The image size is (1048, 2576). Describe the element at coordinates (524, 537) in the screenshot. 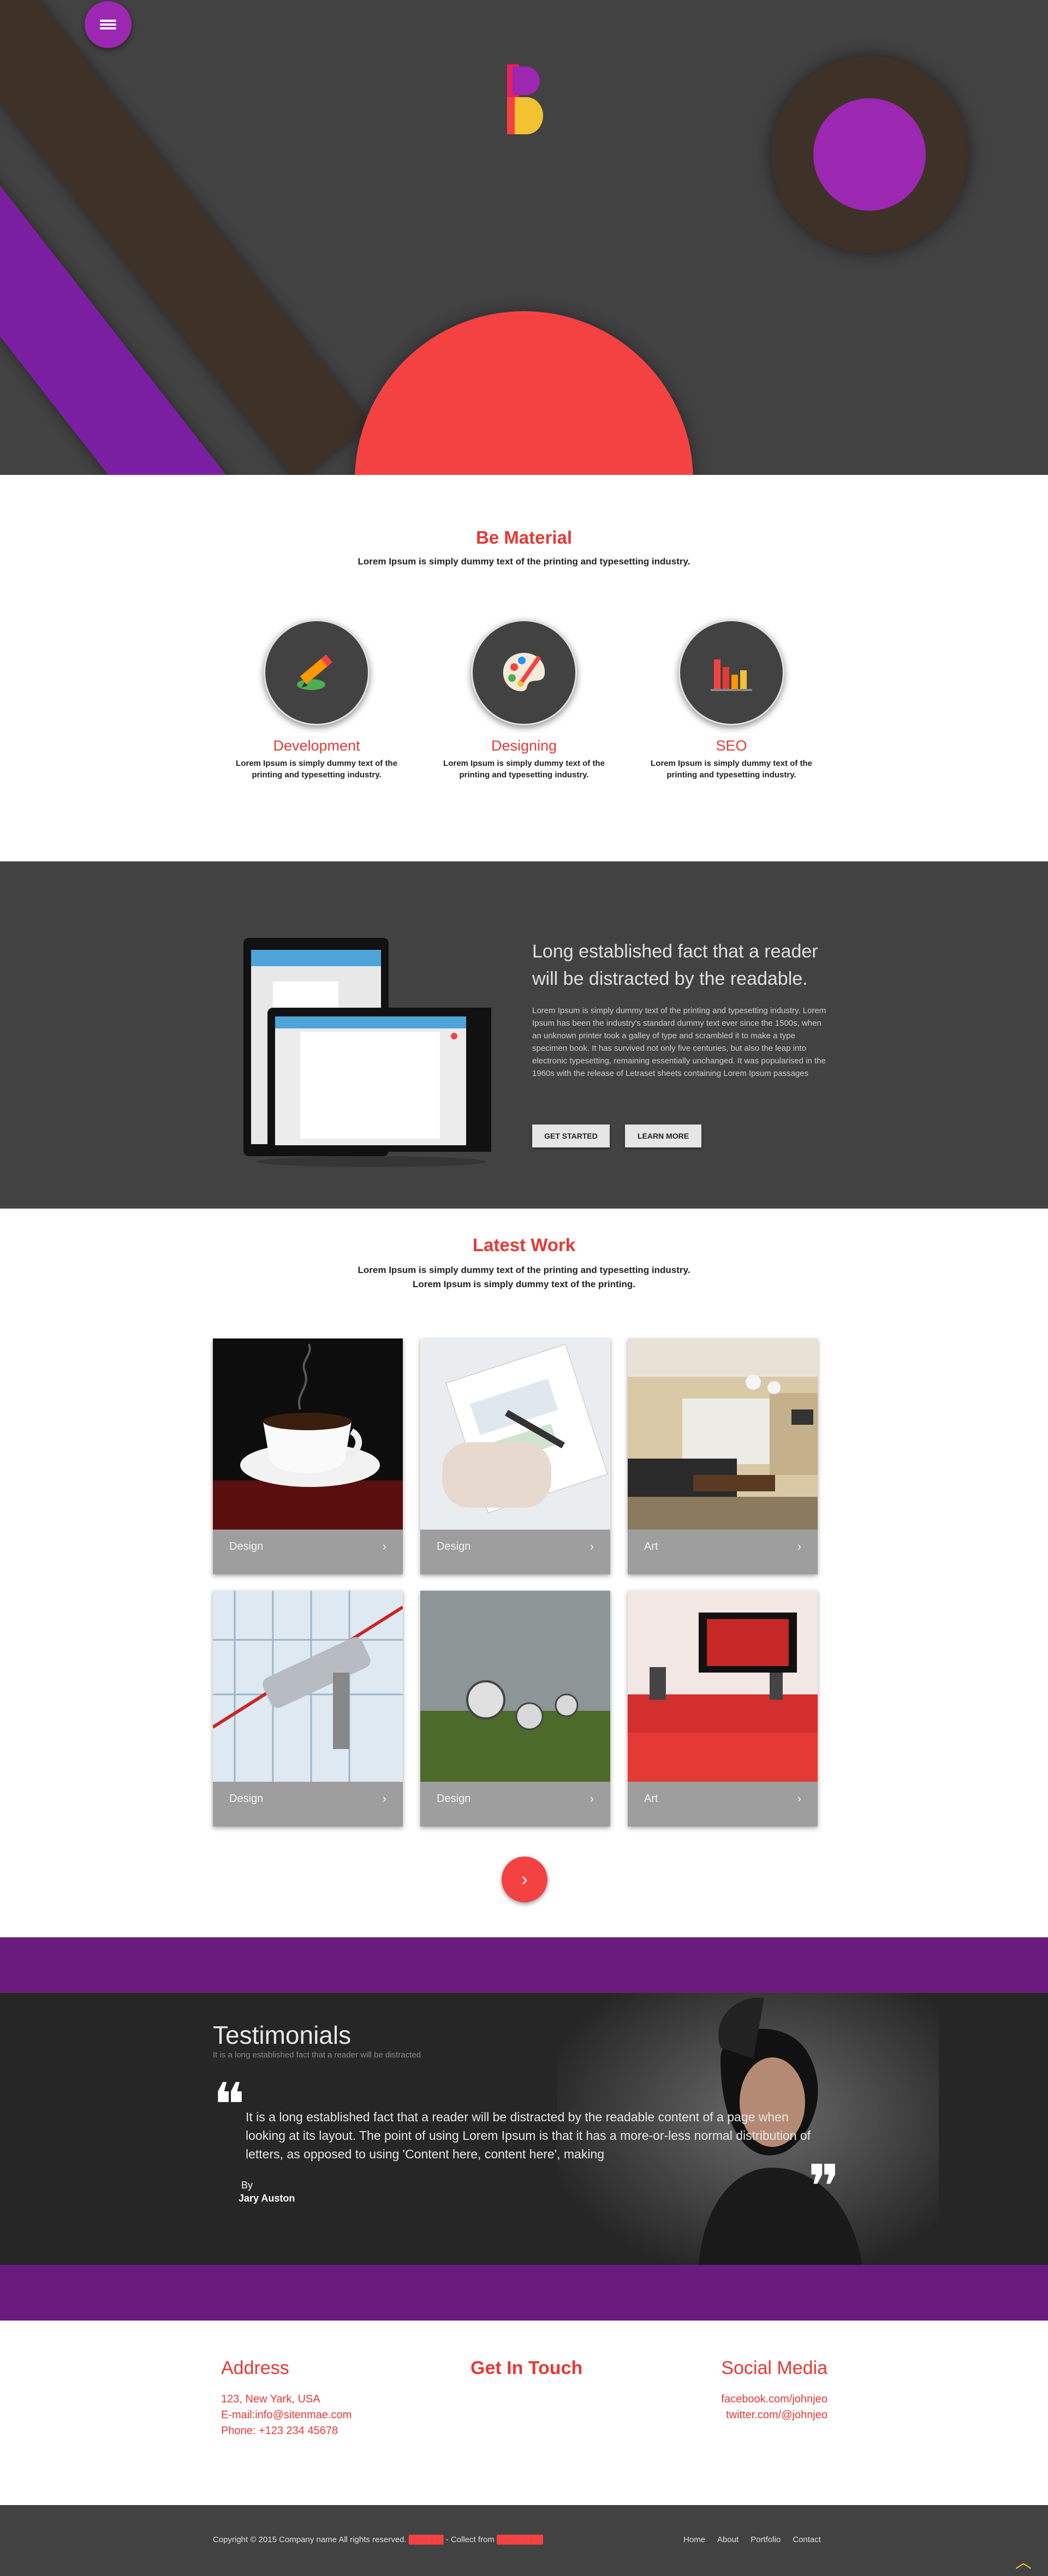

I see `section-title: Be Material` at that location.